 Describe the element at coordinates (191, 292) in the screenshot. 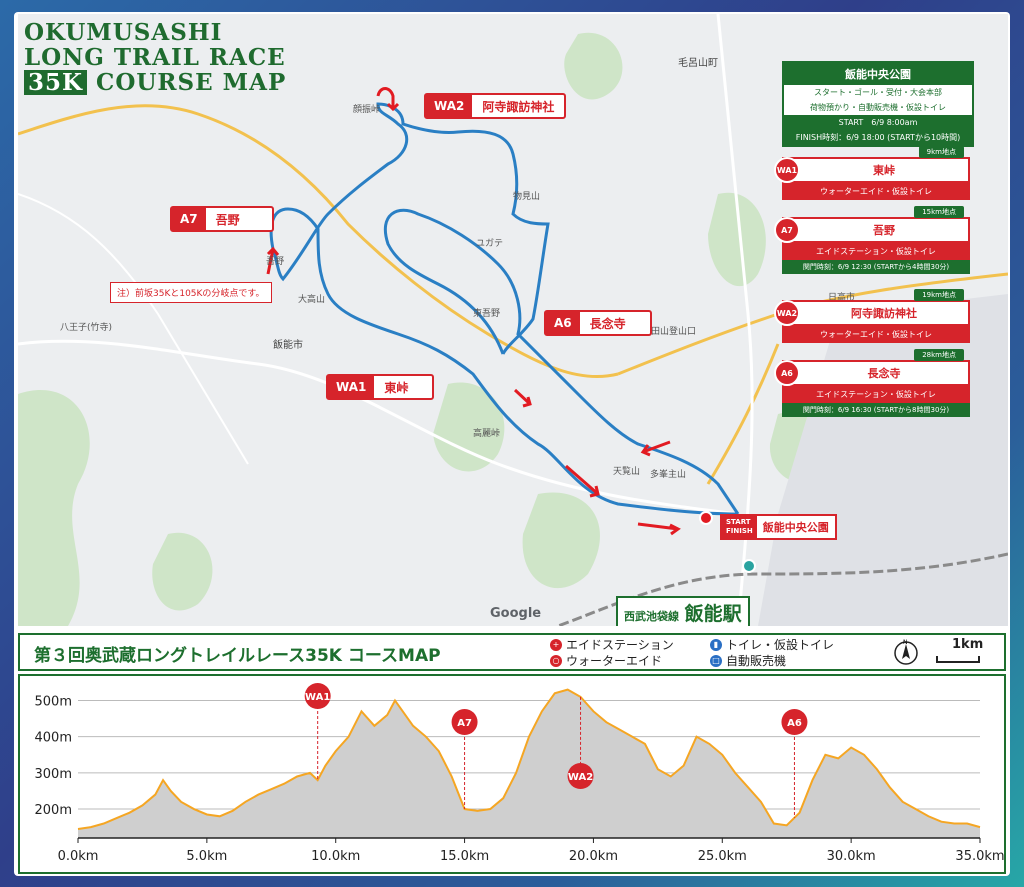

I see `branch-note: 注）前坂35Kと105Kの分岐点です。` at that location.